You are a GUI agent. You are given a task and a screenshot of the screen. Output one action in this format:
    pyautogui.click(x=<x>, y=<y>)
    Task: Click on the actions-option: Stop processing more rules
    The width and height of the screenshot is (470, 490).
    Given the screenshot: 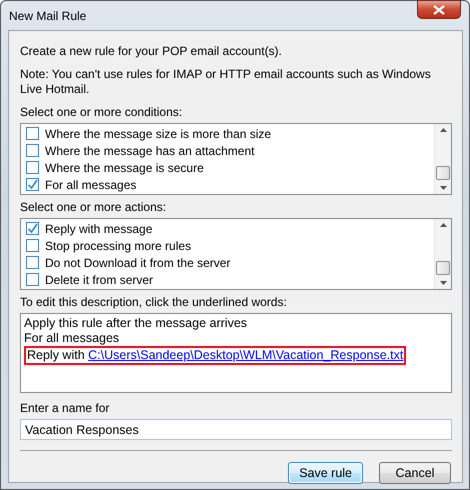 What is the action you would take?
    pyautogui.click(x=118, y=245)
    